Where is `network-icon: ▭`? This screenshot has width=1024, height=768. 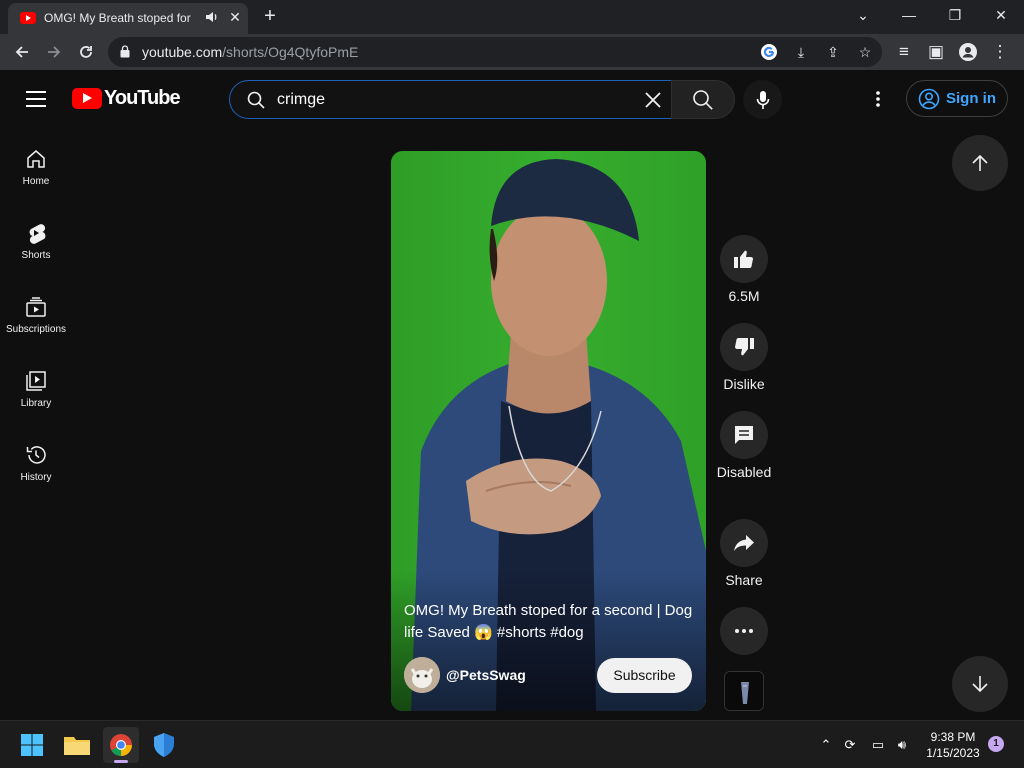 network-icon: ▭ is located at coordinates (878, 745).